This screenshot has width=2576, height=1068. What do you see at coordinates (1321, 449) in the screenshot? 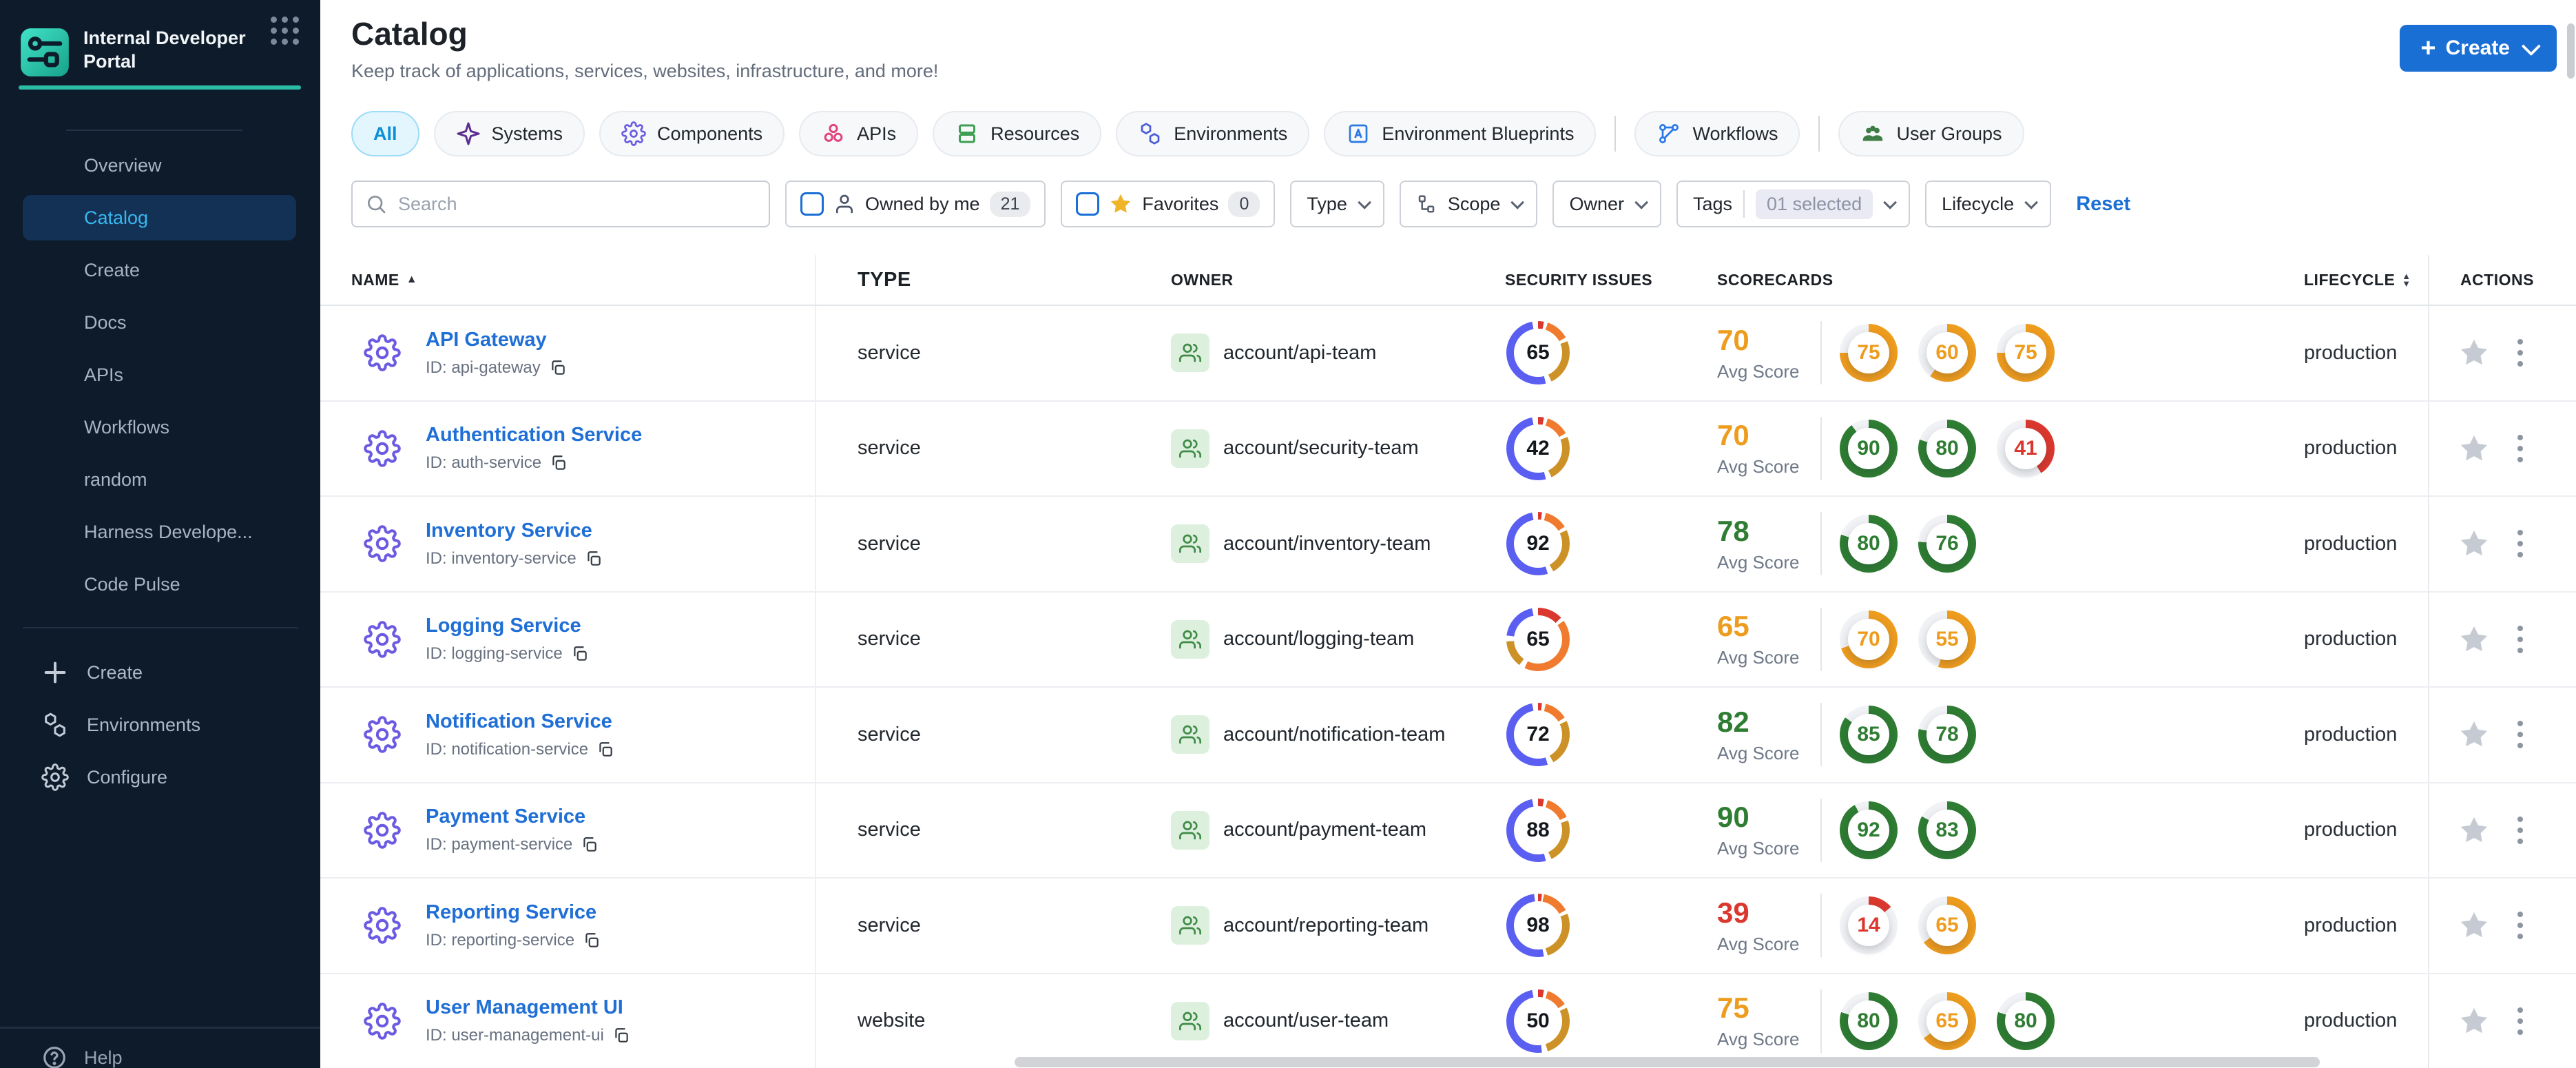
I see `owner-name: account/security-team` at bounding box center [1321, 449].